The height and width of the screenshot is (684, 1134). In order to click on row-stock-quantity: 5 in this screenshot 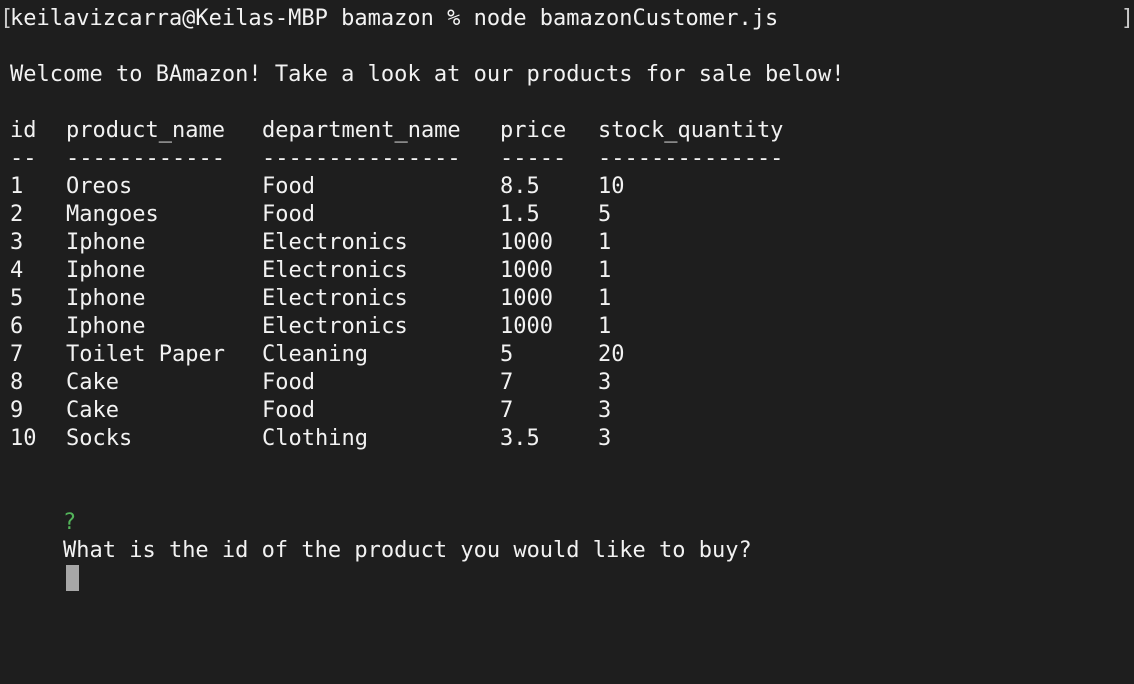, I will do `click(605, 214)`.